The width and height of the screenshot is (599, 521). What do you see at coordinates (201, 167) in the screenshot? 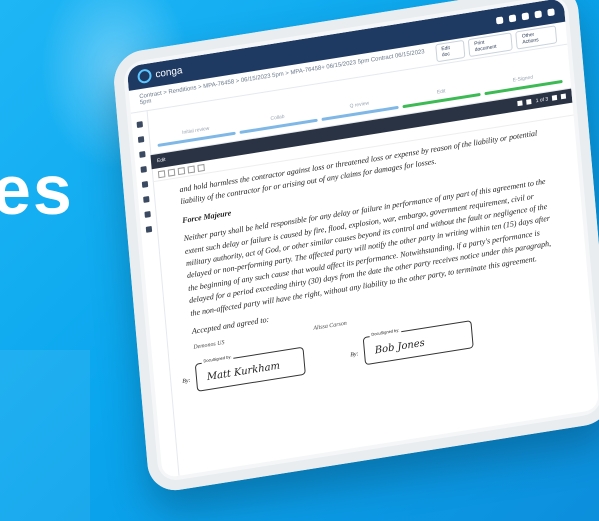
I see `list-icon` at bounding box center [201, 167].